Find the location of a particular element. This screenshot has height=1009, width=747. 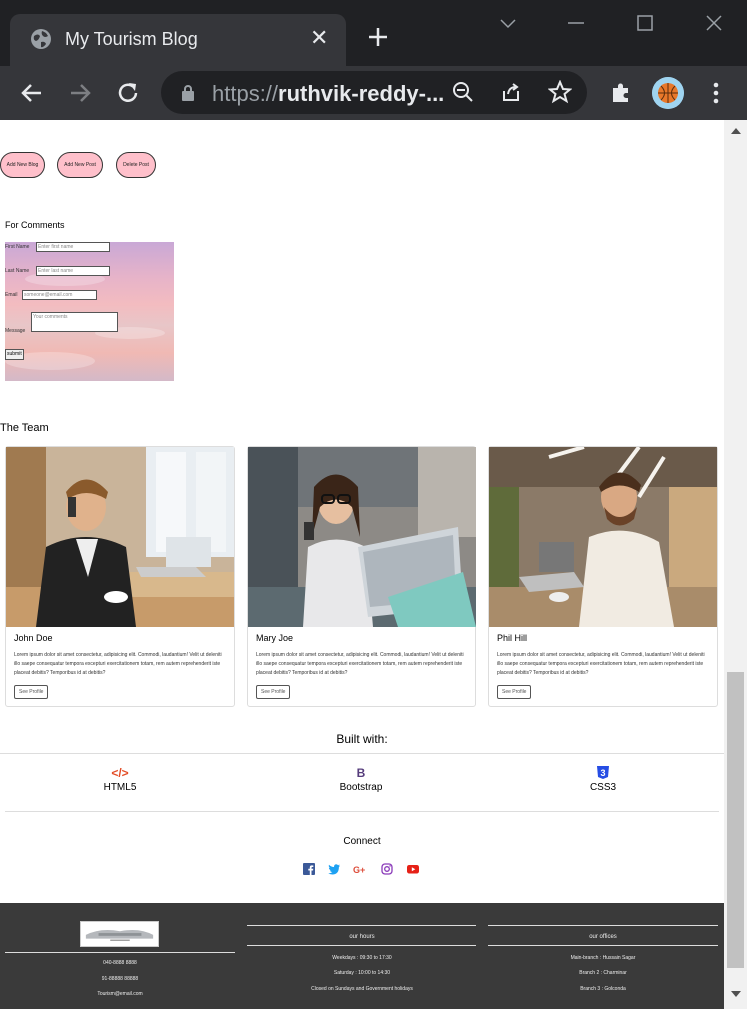

zoom-out-icon is located at coordinates (463, 92).